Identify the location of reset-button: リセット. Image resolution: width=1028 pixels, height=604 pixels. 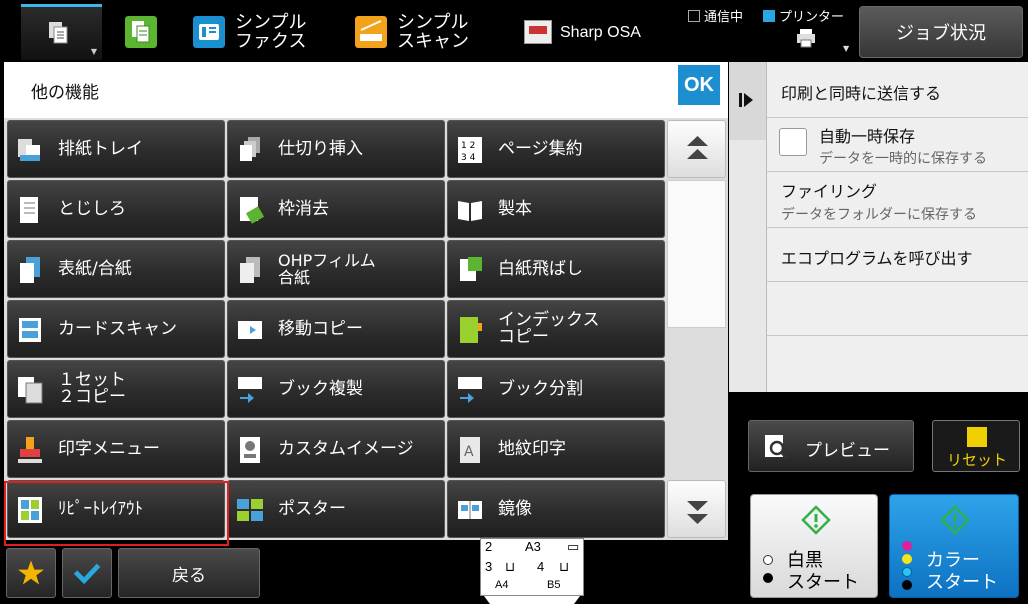
(976, 446).